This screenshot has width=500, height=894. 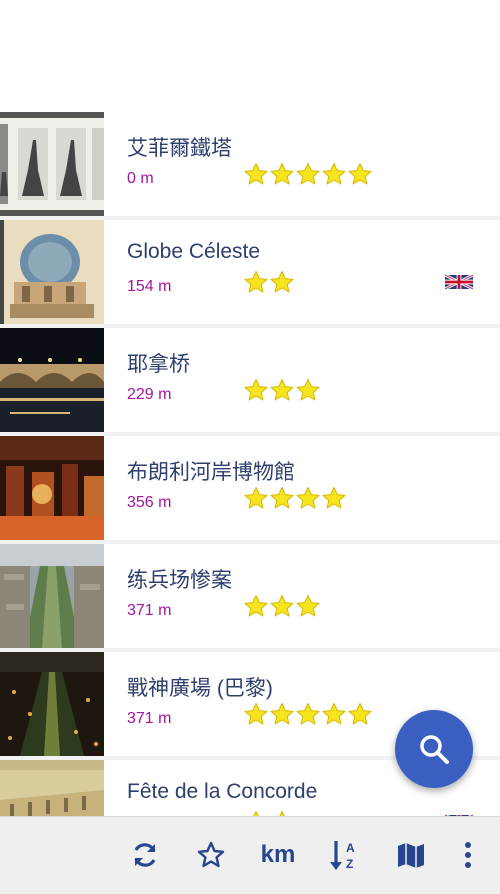 What do you see at coordinates (459, 282) in the screenshot?
I see `uk-flag-icon` at bounding box center [459, 282].